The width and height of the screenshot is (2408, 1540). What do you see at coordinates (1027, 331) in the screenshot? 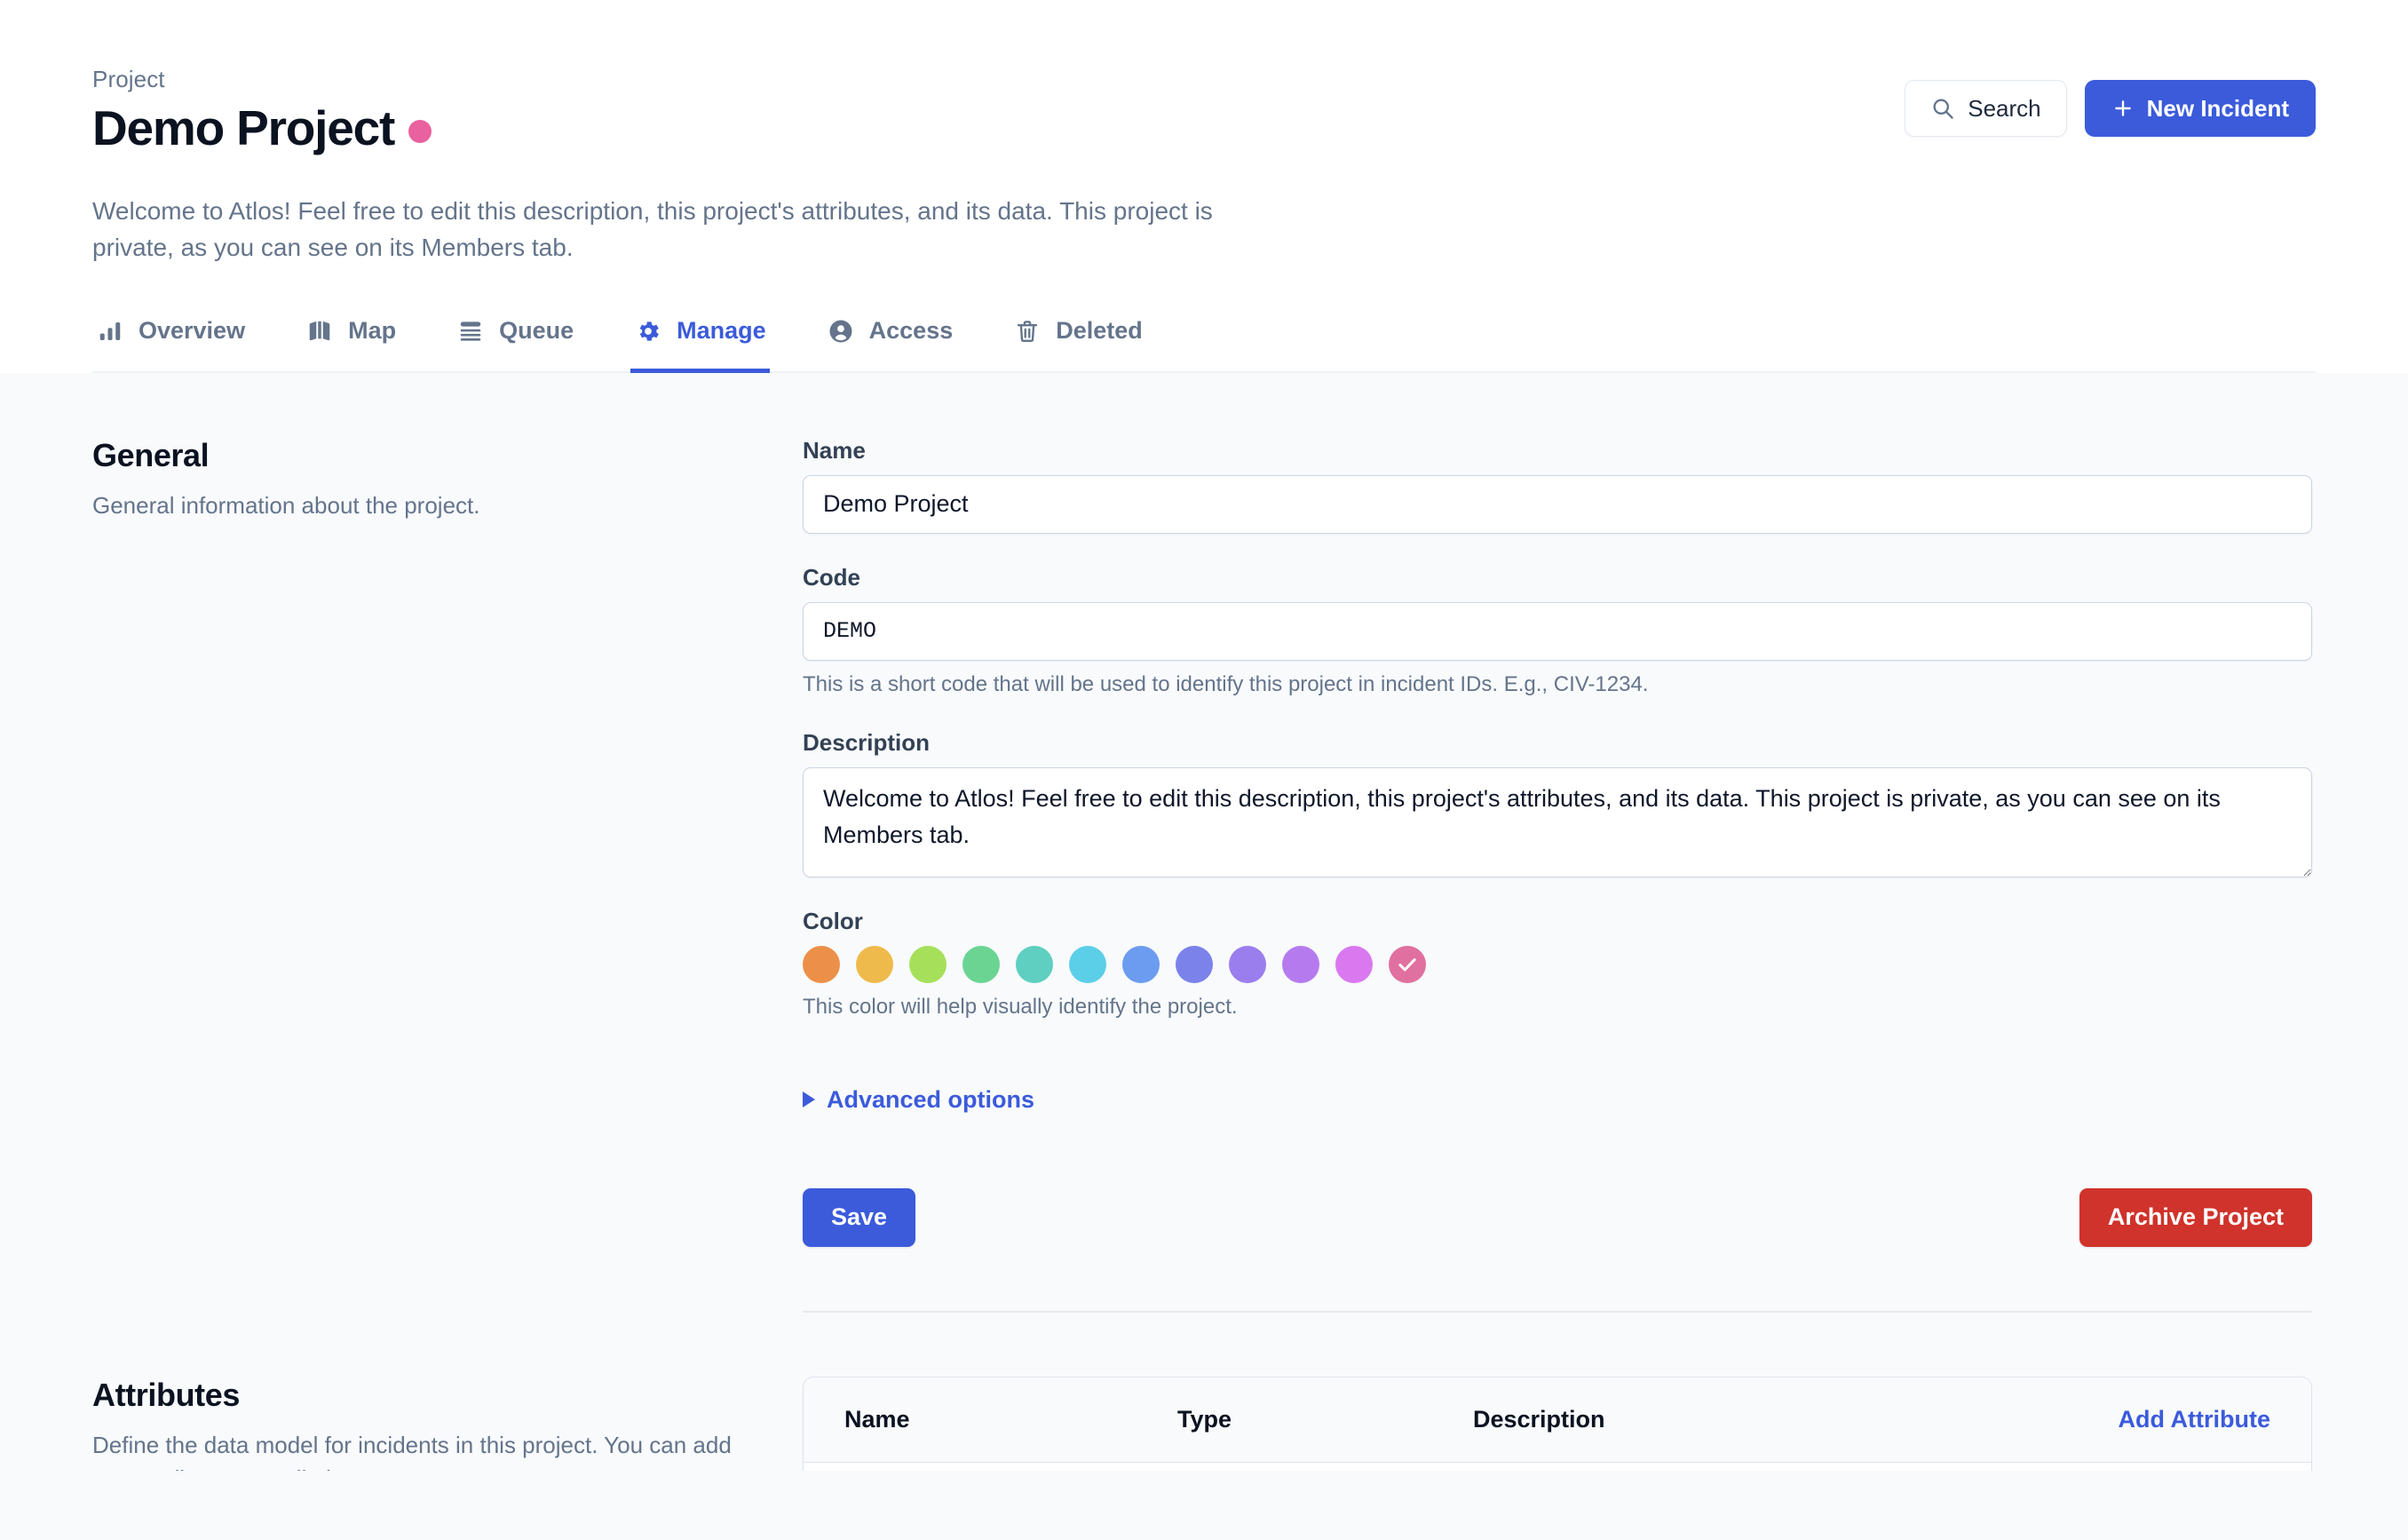
I see `trash-icon` at bounding box center [1027, 331].